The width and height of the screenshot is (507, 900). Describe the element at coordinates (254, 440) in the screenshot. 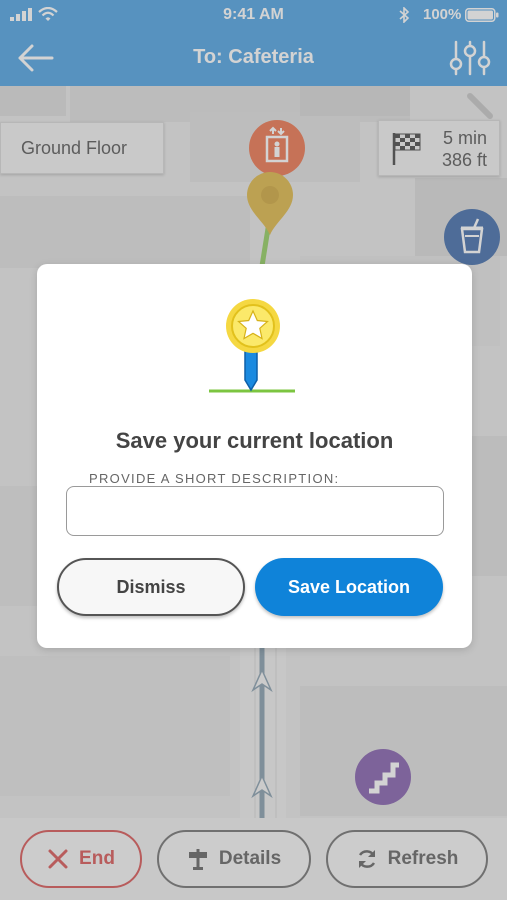

I see `dialog-heading: Save your current location` at that location.